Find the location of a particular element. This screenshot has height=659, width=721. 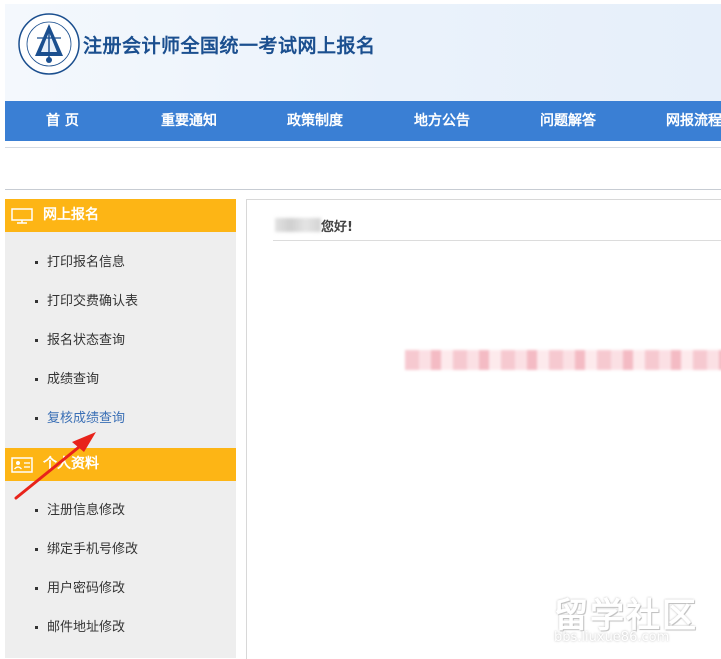

sidebar-item-edit-email: 邮件地址修改 is located at coordinates (120, 628).